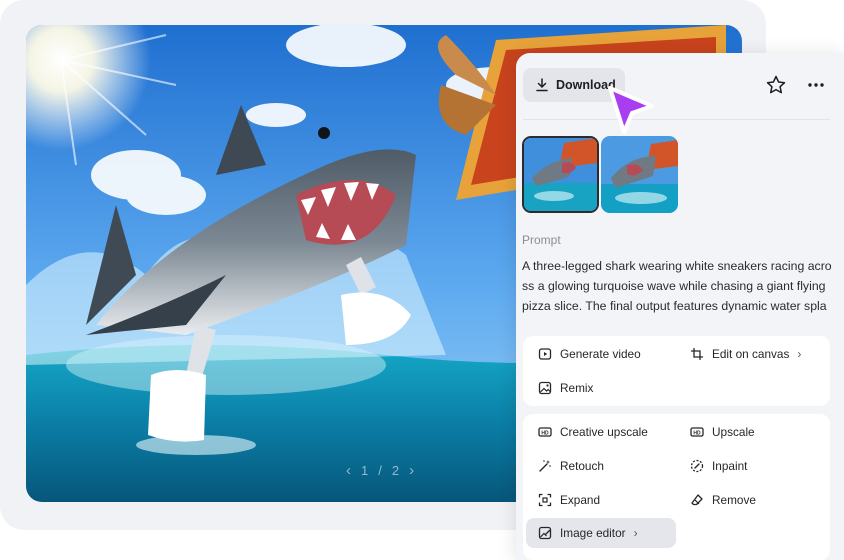  I want to click on inpaint-button: Inpaint, so click(715, 466).